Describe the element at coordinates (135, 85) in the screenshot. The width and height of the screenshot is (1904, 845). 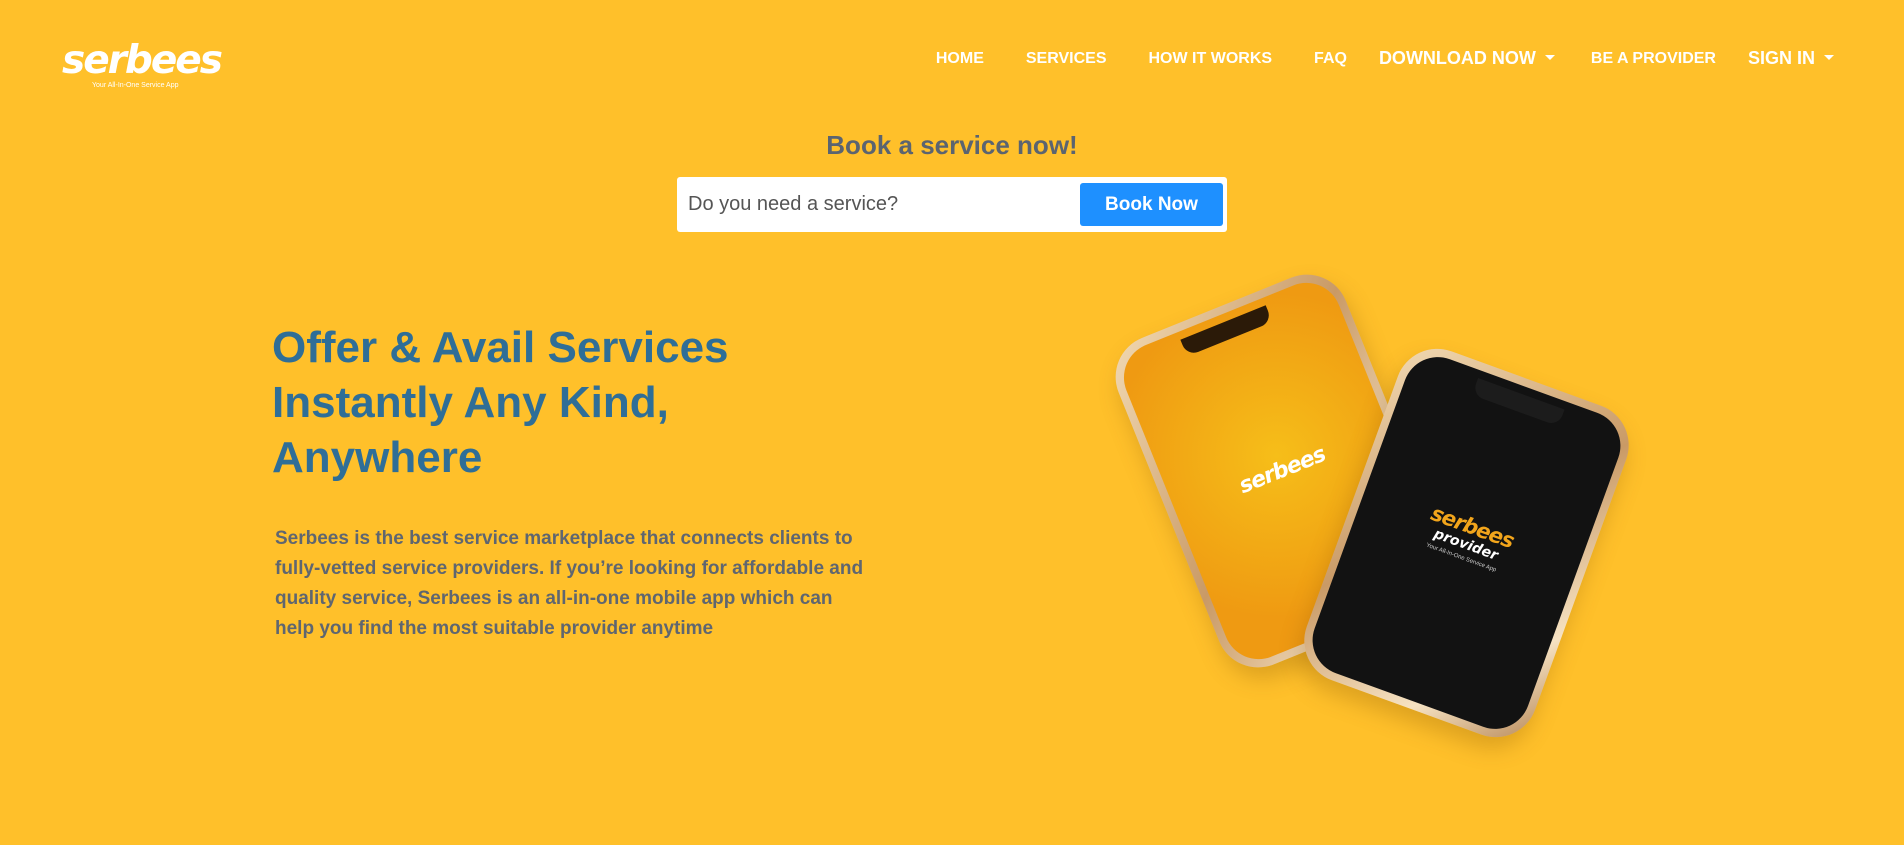
I see `logo-tagline: Your All-In-One Service App` at that location.